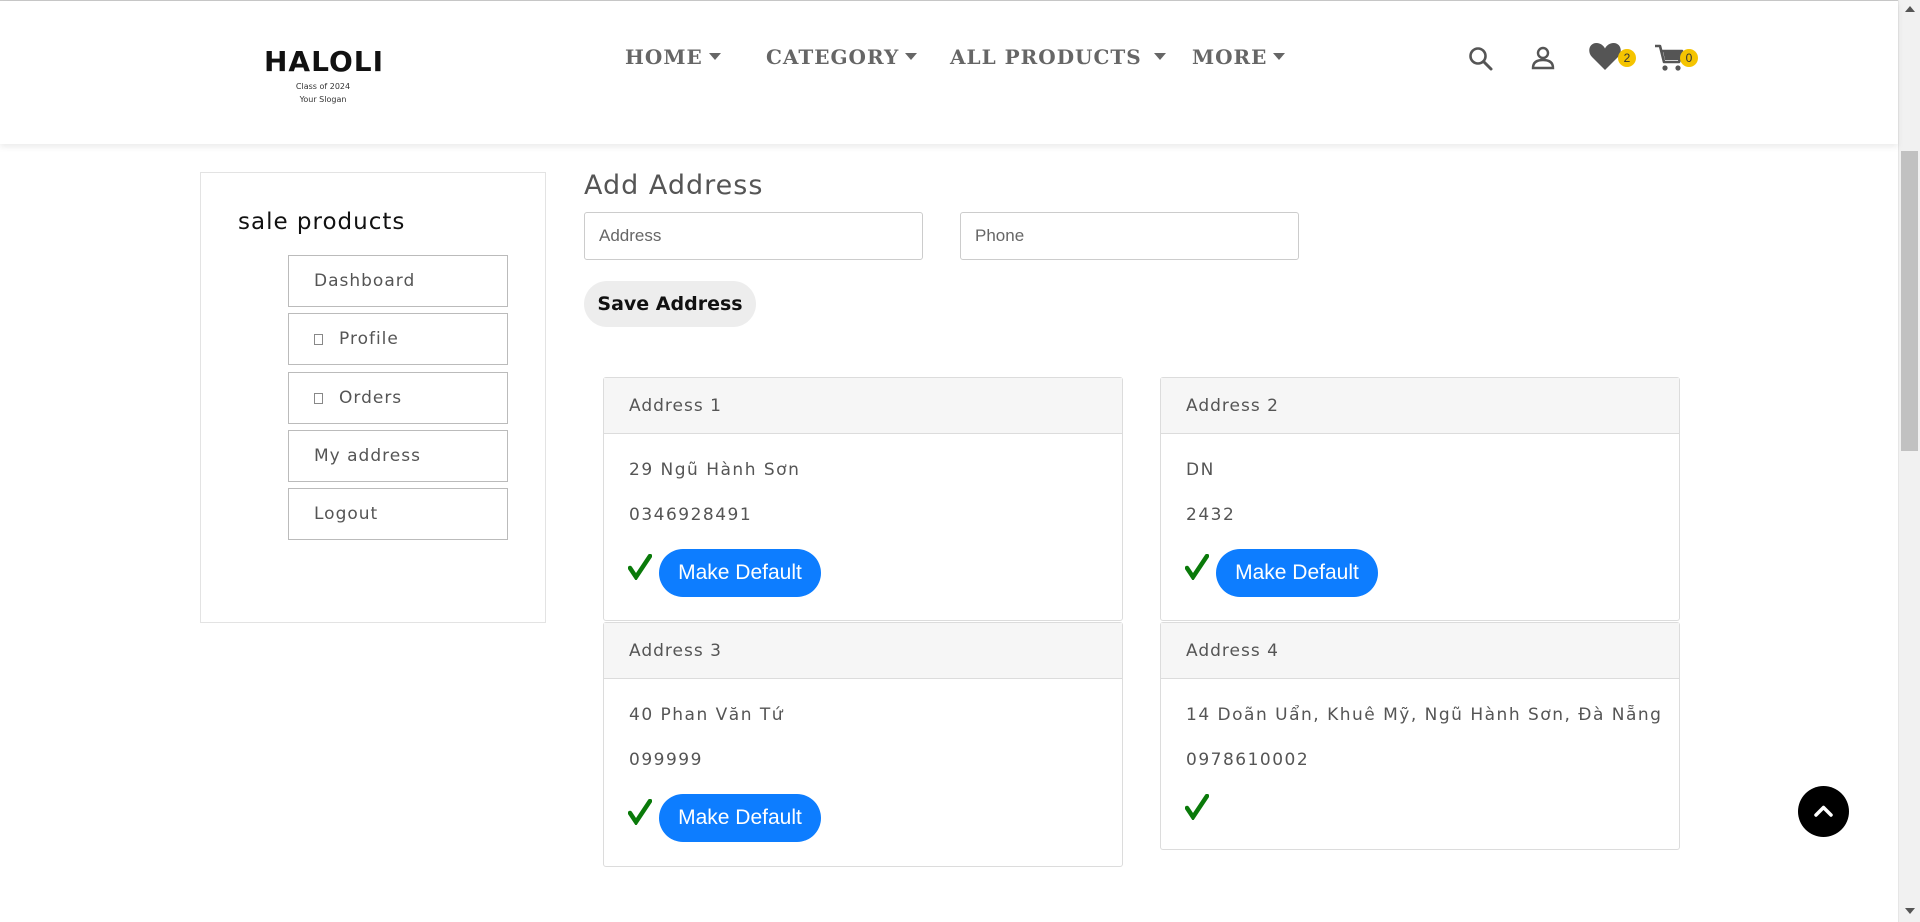 The width and height of the screenshot is (1920, 922). Describe the element at coordinates (323, 99) in the screenshot. I see `logo-line-2: Your Slogan` at that location.